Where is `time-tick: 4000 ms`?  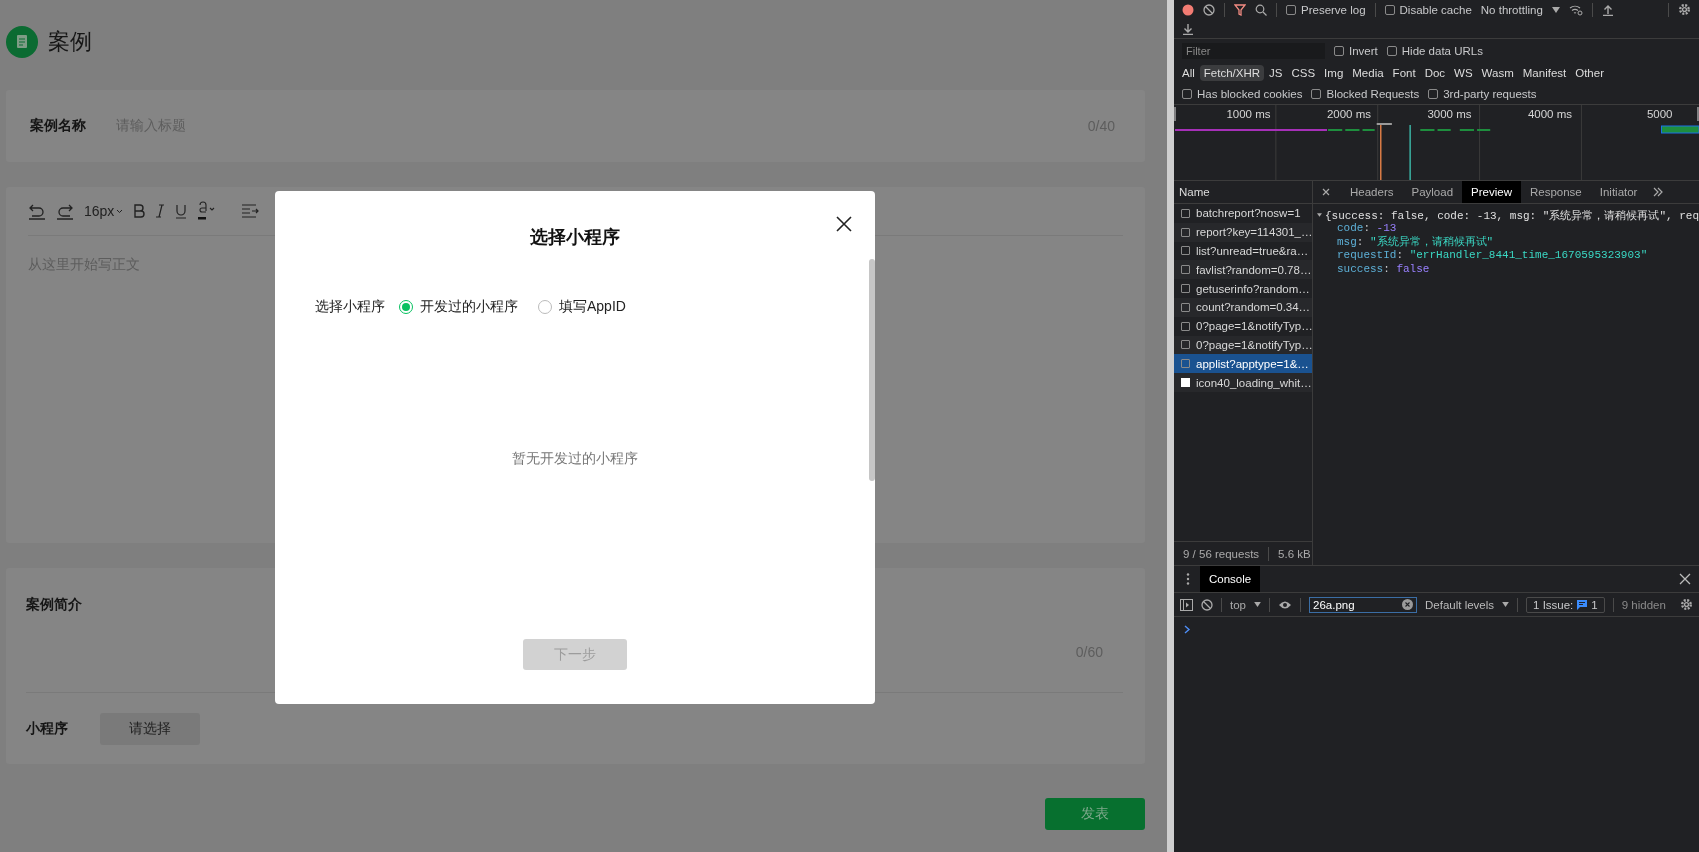 time-tick: 4000 ms is located at coordinates (1549, 114).